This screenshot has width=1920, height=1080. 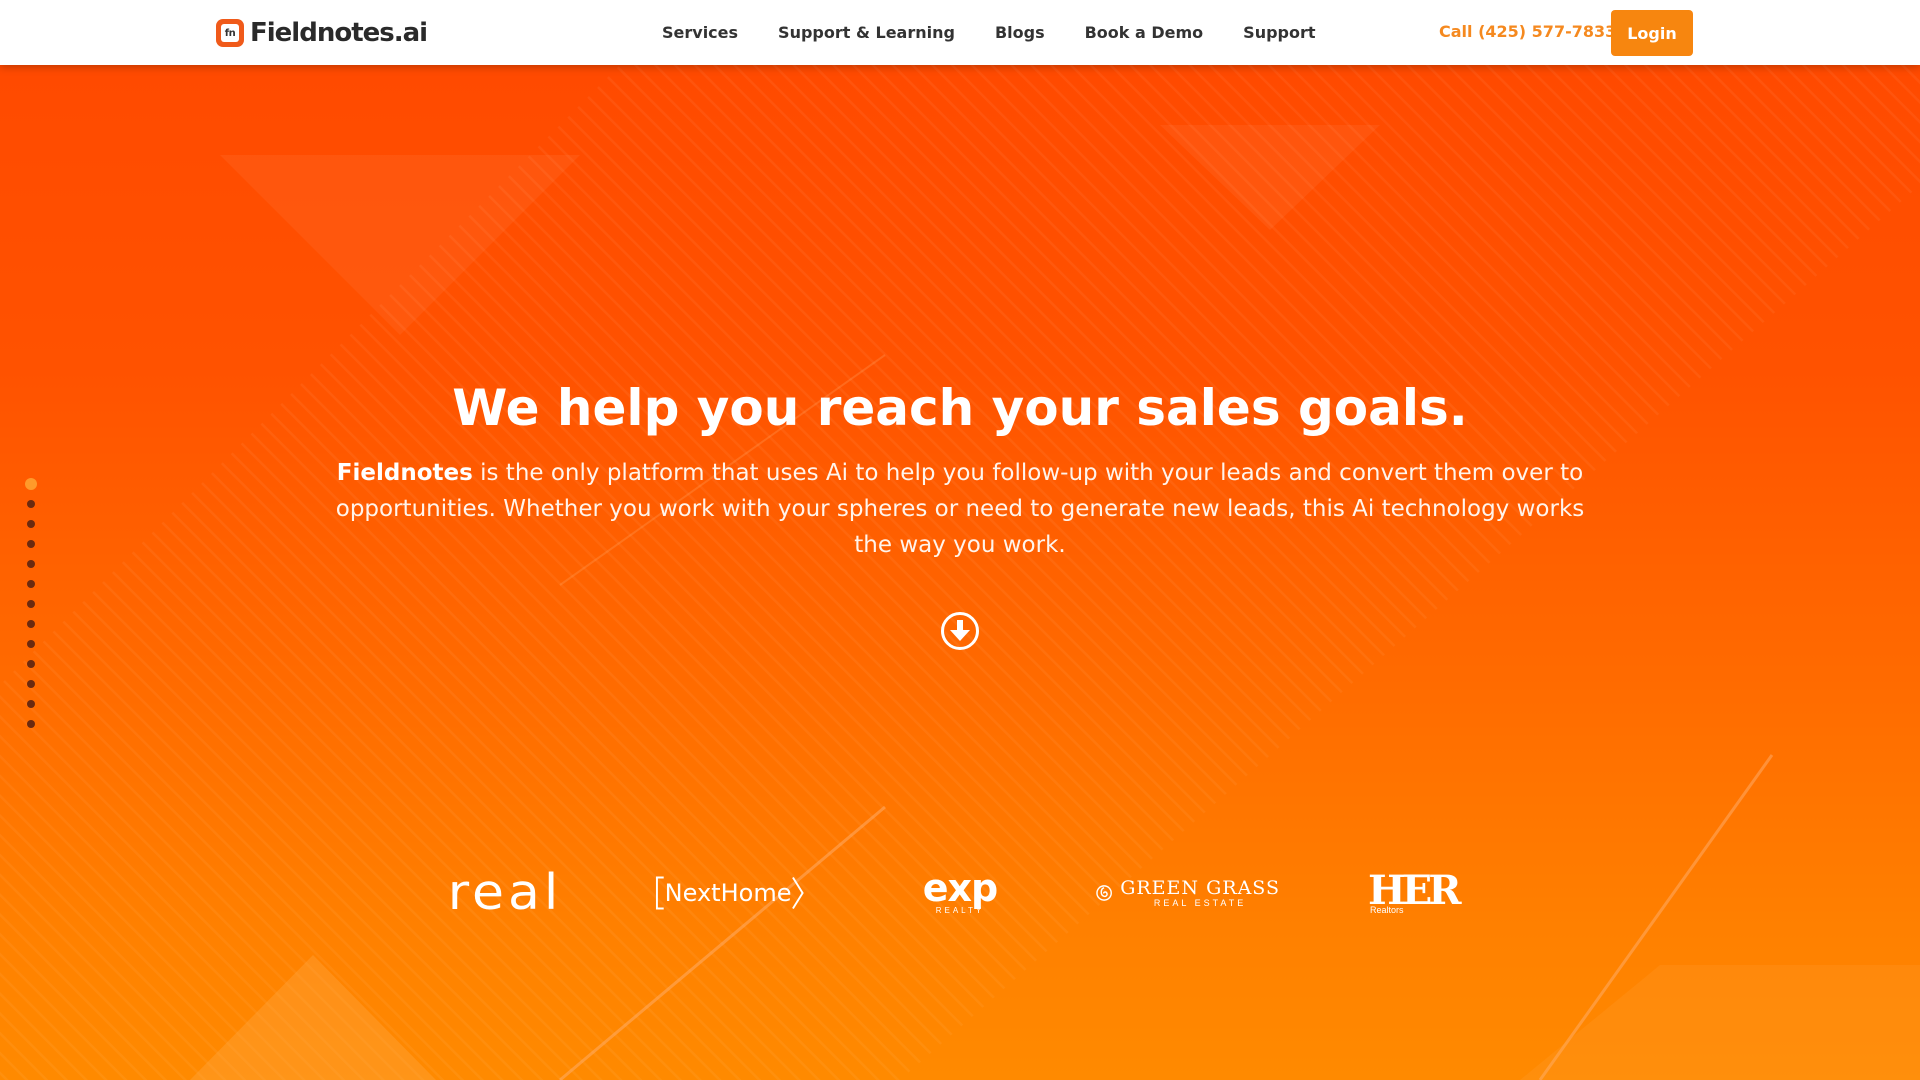 I want to click on her-realtors-logo: HER Realtors, so click(x=1416, y=893).